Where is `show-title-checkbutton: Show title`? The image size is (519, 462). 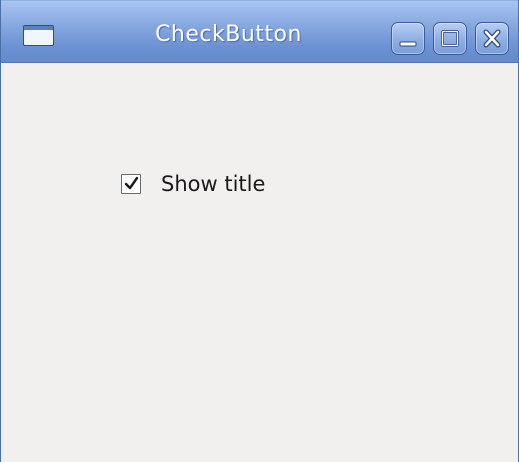 show-title-checkbutton: Show title is located at coordinates (193, 184).